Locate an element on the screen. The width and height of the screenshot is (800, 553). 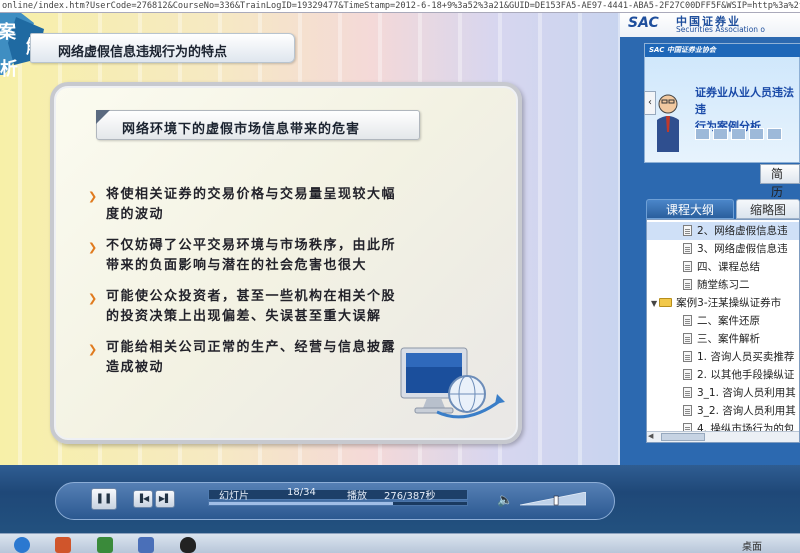
tree-item-label: 2. 以其他手段操纵证 is located at coordinates (746, 375).